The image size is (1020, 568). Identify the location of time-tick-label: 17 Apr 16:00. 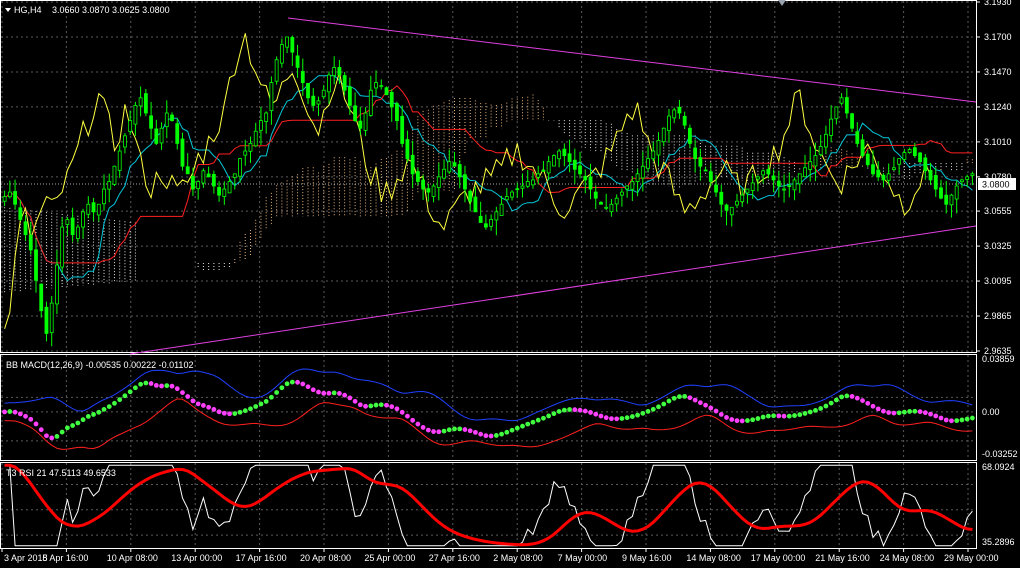
(261, 558).